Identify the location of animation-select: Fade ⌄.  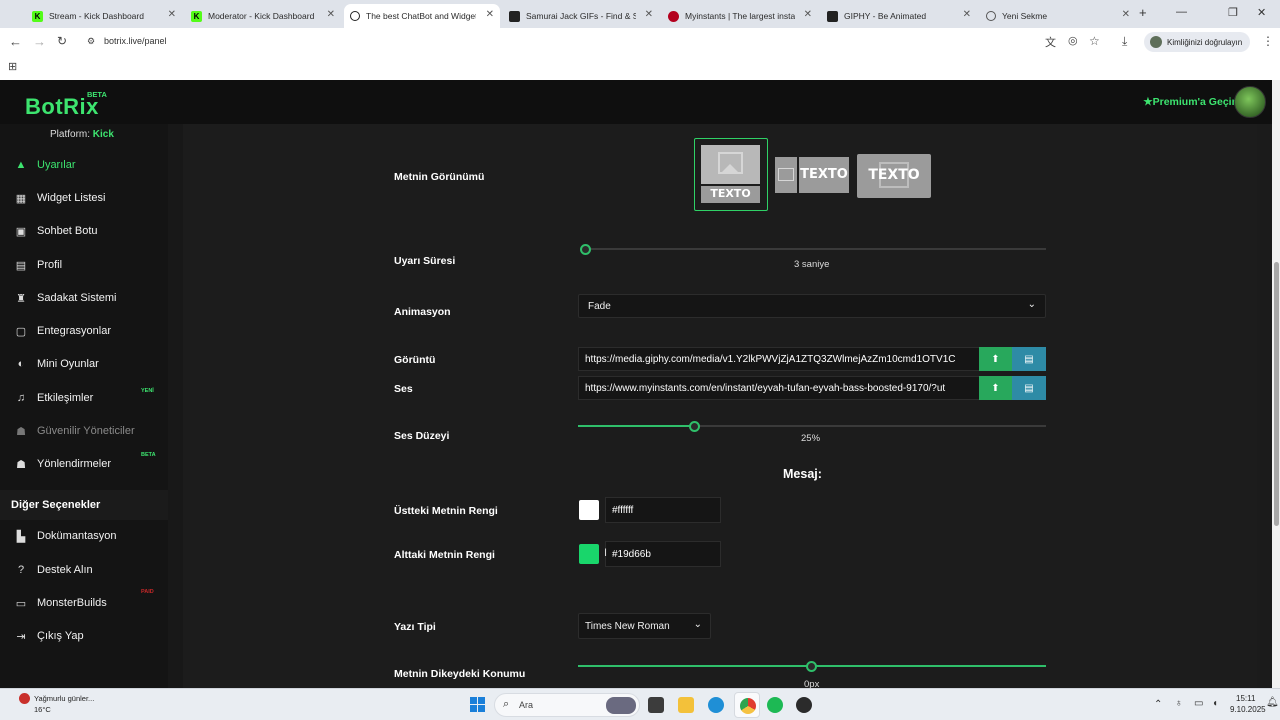
(812, 306).